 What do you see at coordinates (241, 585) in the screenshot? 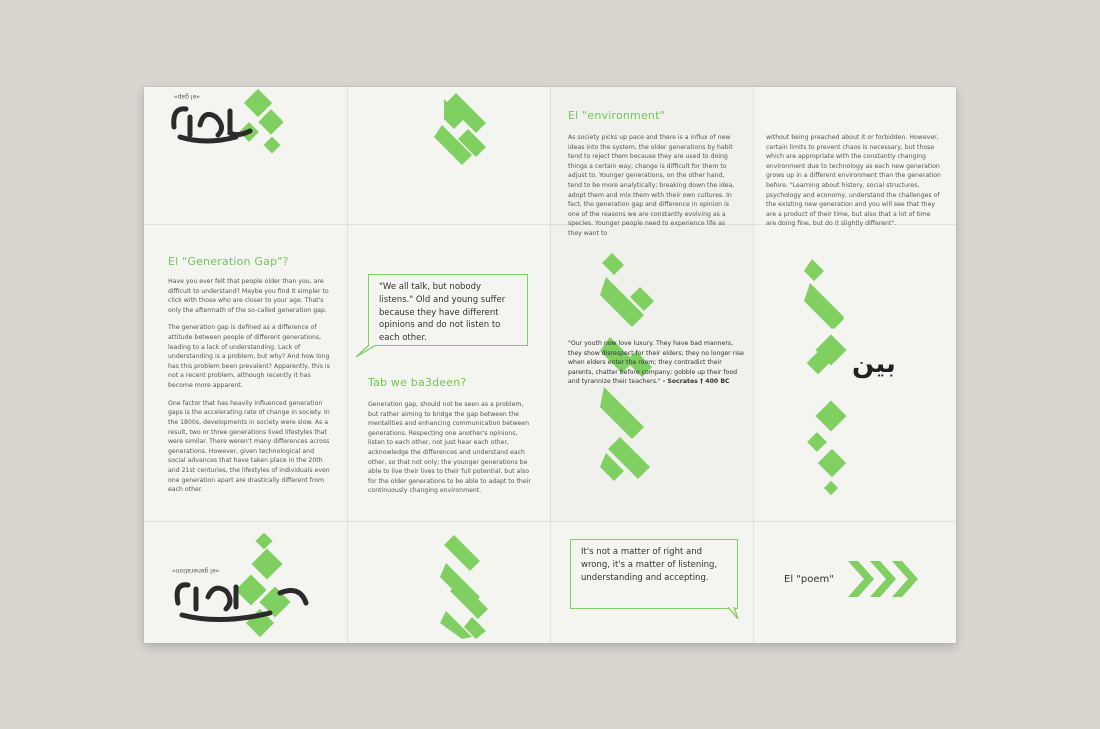
I see `bottom-left-calligraphy` at bounding box center [241, 585].